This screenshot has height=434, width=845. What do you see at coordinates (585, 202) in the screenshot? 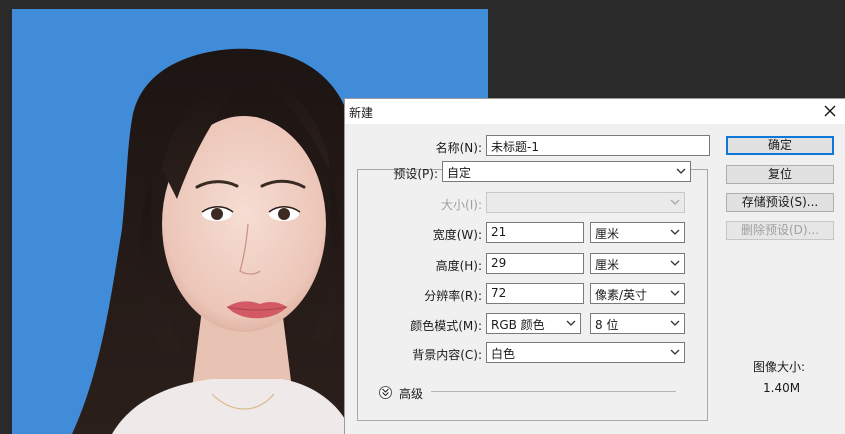
I see `size-select` at bounding box center [585, 202].